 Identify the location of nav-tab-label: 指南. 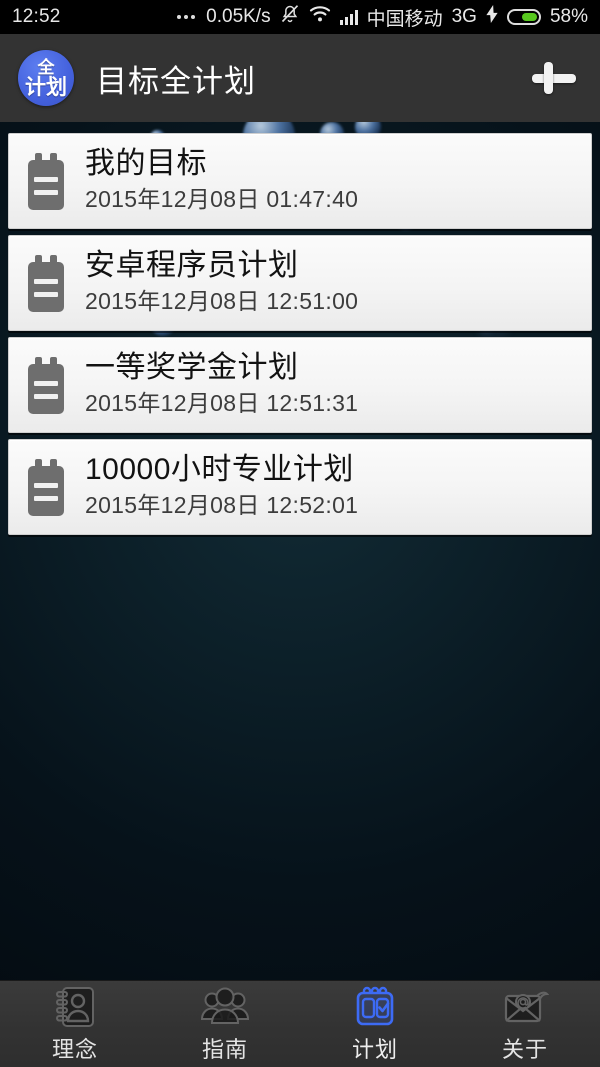
(224, 1049).